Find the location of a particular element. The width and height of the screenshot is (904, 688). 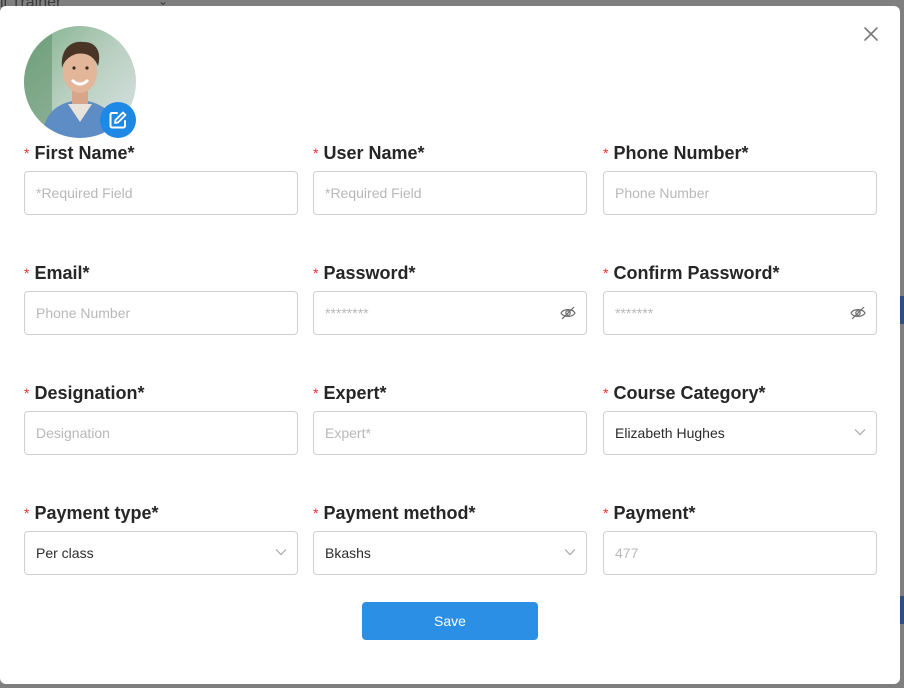

email-placeholder: Phone Number is located at coordinates (83, 313).